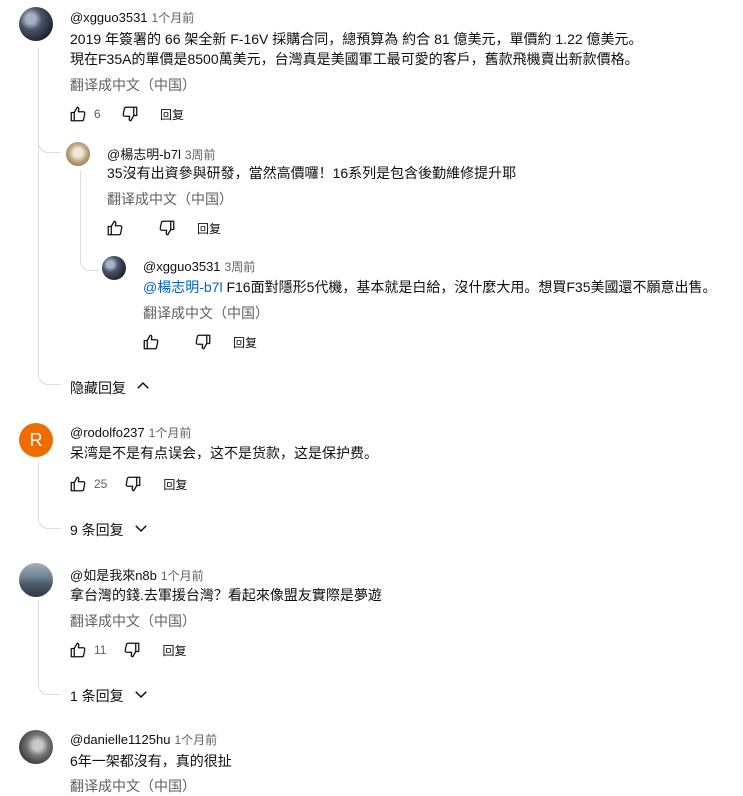  I want to click on show-replies-label: 1 条回复, so click(97, 695).